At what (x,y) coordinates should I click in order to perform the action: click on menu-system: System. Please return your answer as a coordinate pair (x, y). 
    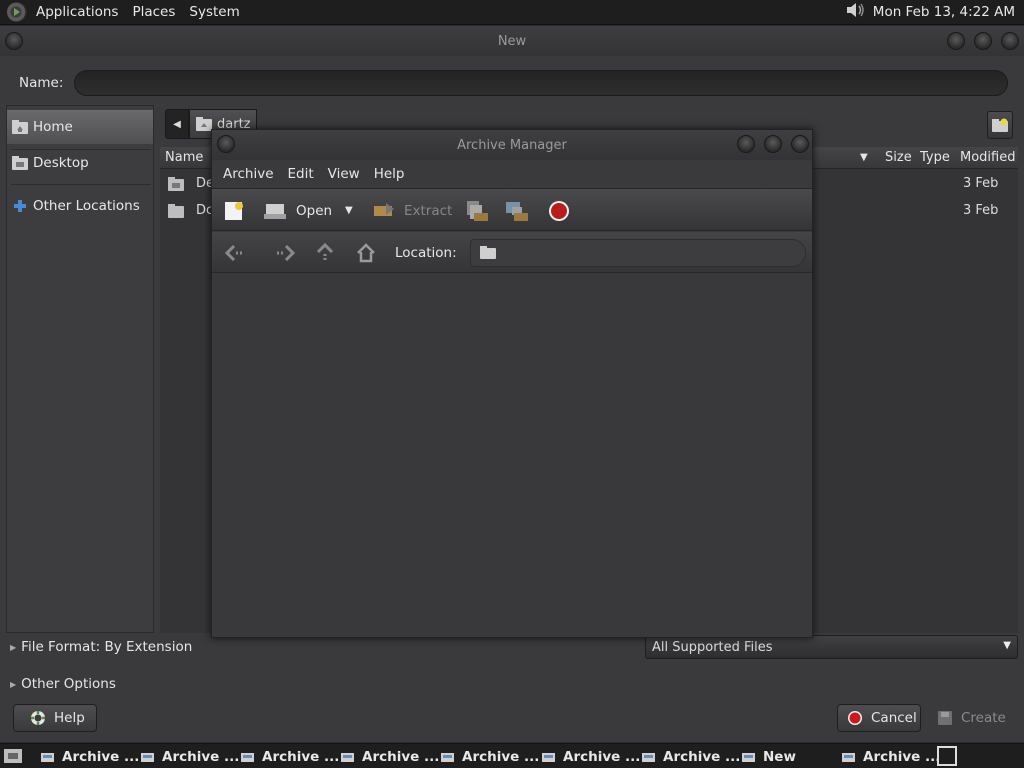
    Looking at the image, I should click on (214, 12).